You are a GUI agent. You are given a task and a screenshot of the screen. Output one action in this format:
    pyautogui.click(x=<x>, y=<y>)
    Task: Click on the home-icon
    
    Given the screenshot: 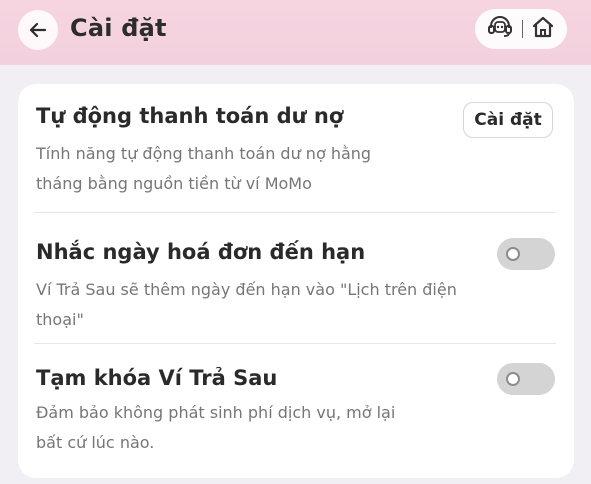 What is the action you would take?
    pyautogui.click(x=543, y=29)
    